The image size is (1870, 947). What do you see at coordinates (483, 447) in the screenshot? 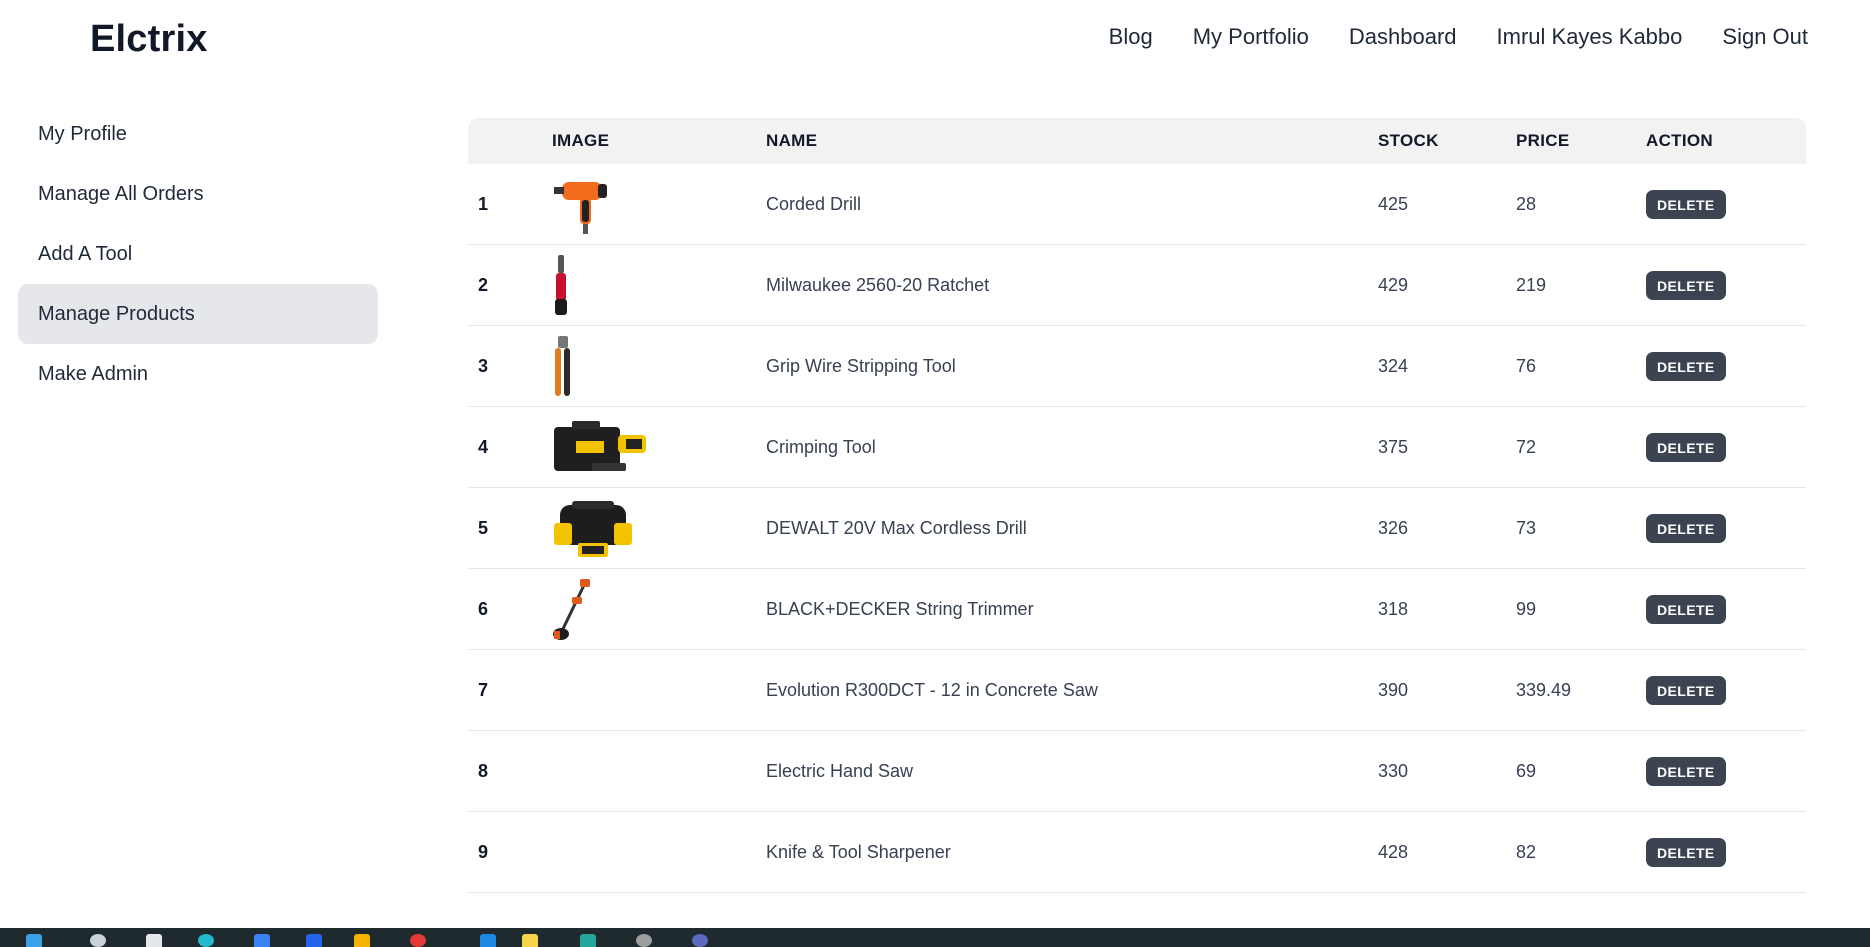
I see `row-index: 4` at bounding box center [483, 447].